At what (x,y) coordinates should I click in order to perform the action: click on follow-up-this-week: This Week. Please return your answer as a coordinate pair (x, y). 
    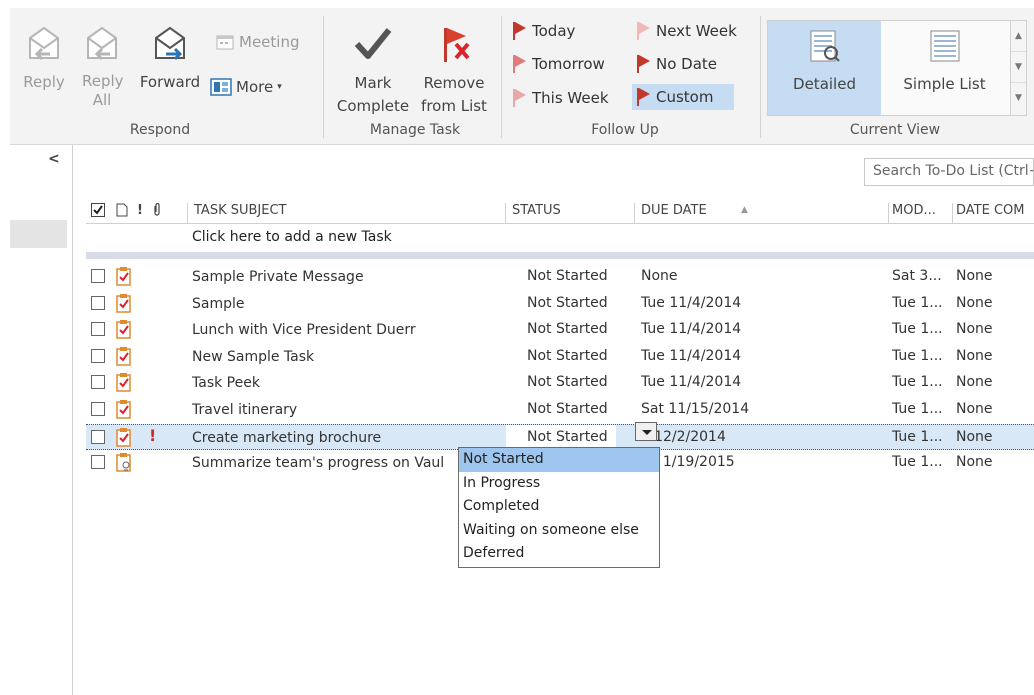
    Looking at the image, I should click on (560, 98).